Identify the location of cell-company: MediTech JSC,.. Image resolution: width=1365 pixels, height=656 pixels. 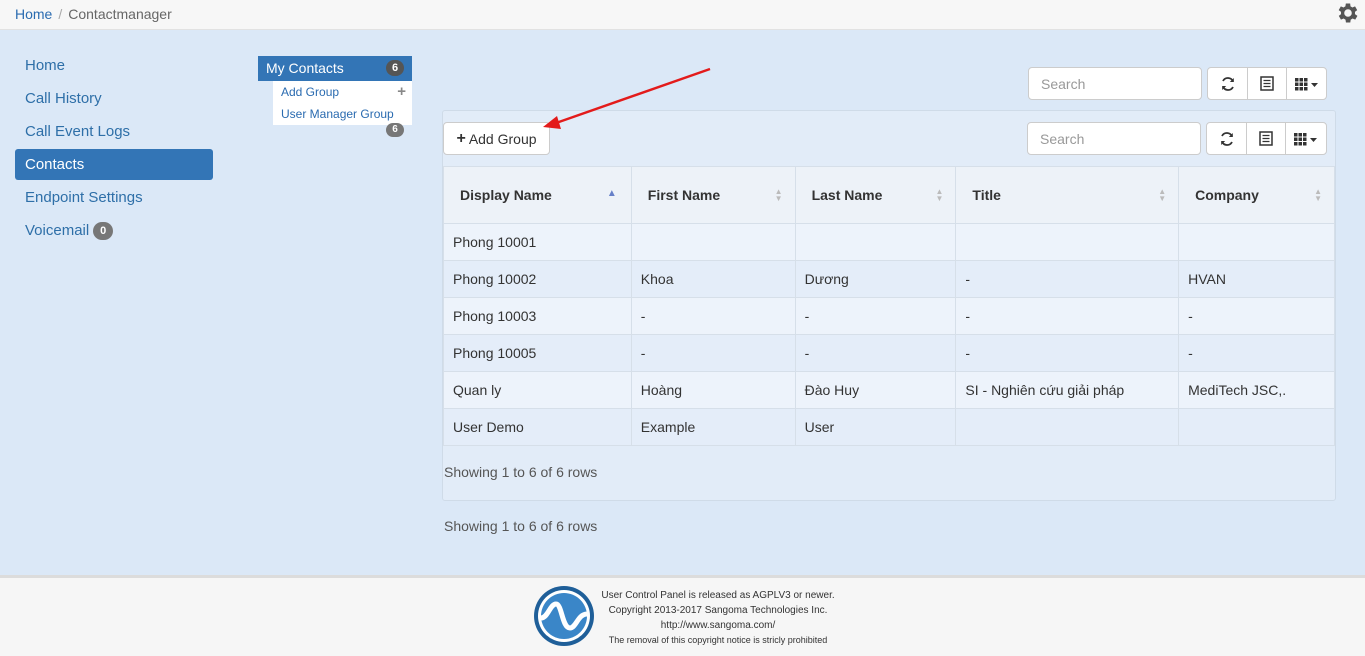
(1256, 390).